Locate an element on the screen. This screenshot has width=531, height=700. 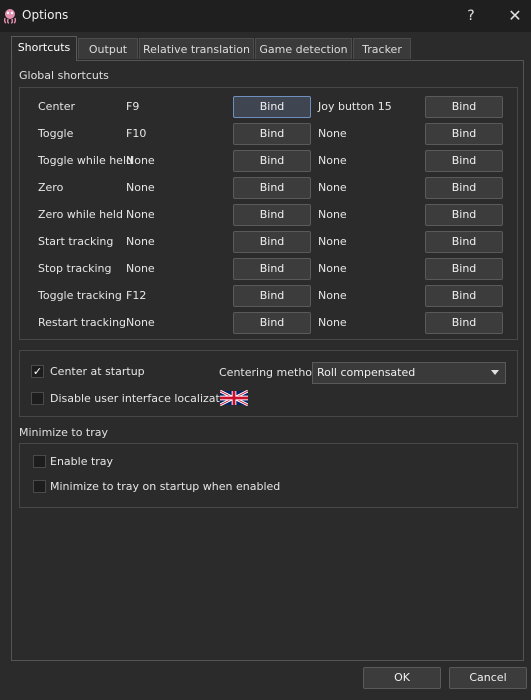
center-at-startup-checkbox: ✓ is located at coordinates (37, 371).